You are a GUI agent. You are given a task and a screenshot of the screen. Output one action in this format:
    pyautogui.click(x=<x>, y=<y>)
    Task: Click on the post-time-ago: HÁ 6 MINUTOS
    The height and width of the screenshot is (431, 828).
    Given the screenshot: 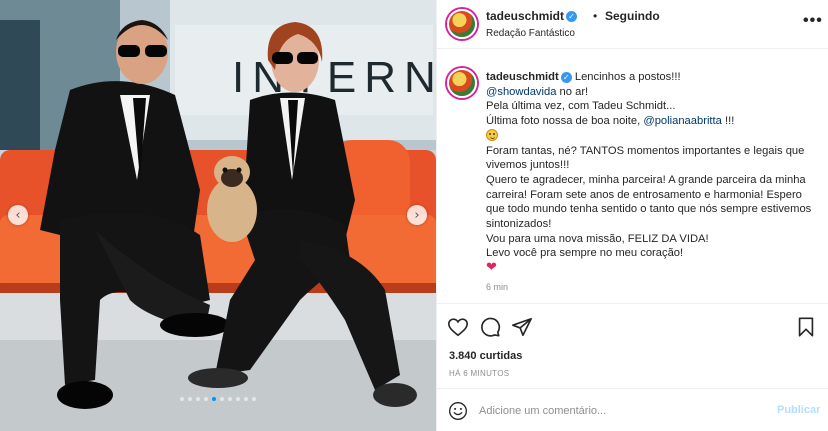 What is the action you would take?
    pyautogui.click(x=479, y=373)
    